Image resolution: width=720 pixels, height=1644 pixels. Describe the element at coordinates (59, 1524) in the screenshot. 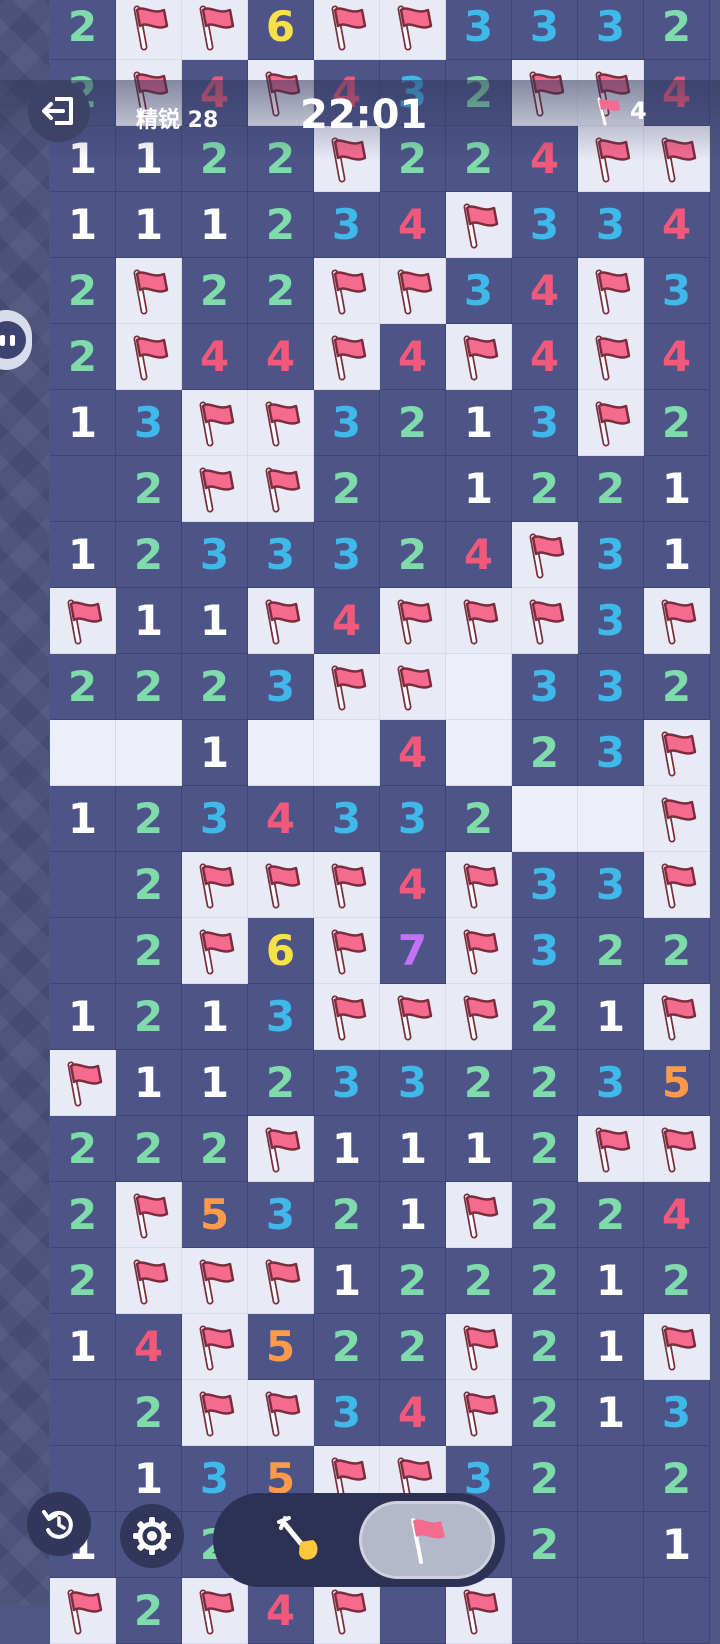

I see `restart-button` at that location.